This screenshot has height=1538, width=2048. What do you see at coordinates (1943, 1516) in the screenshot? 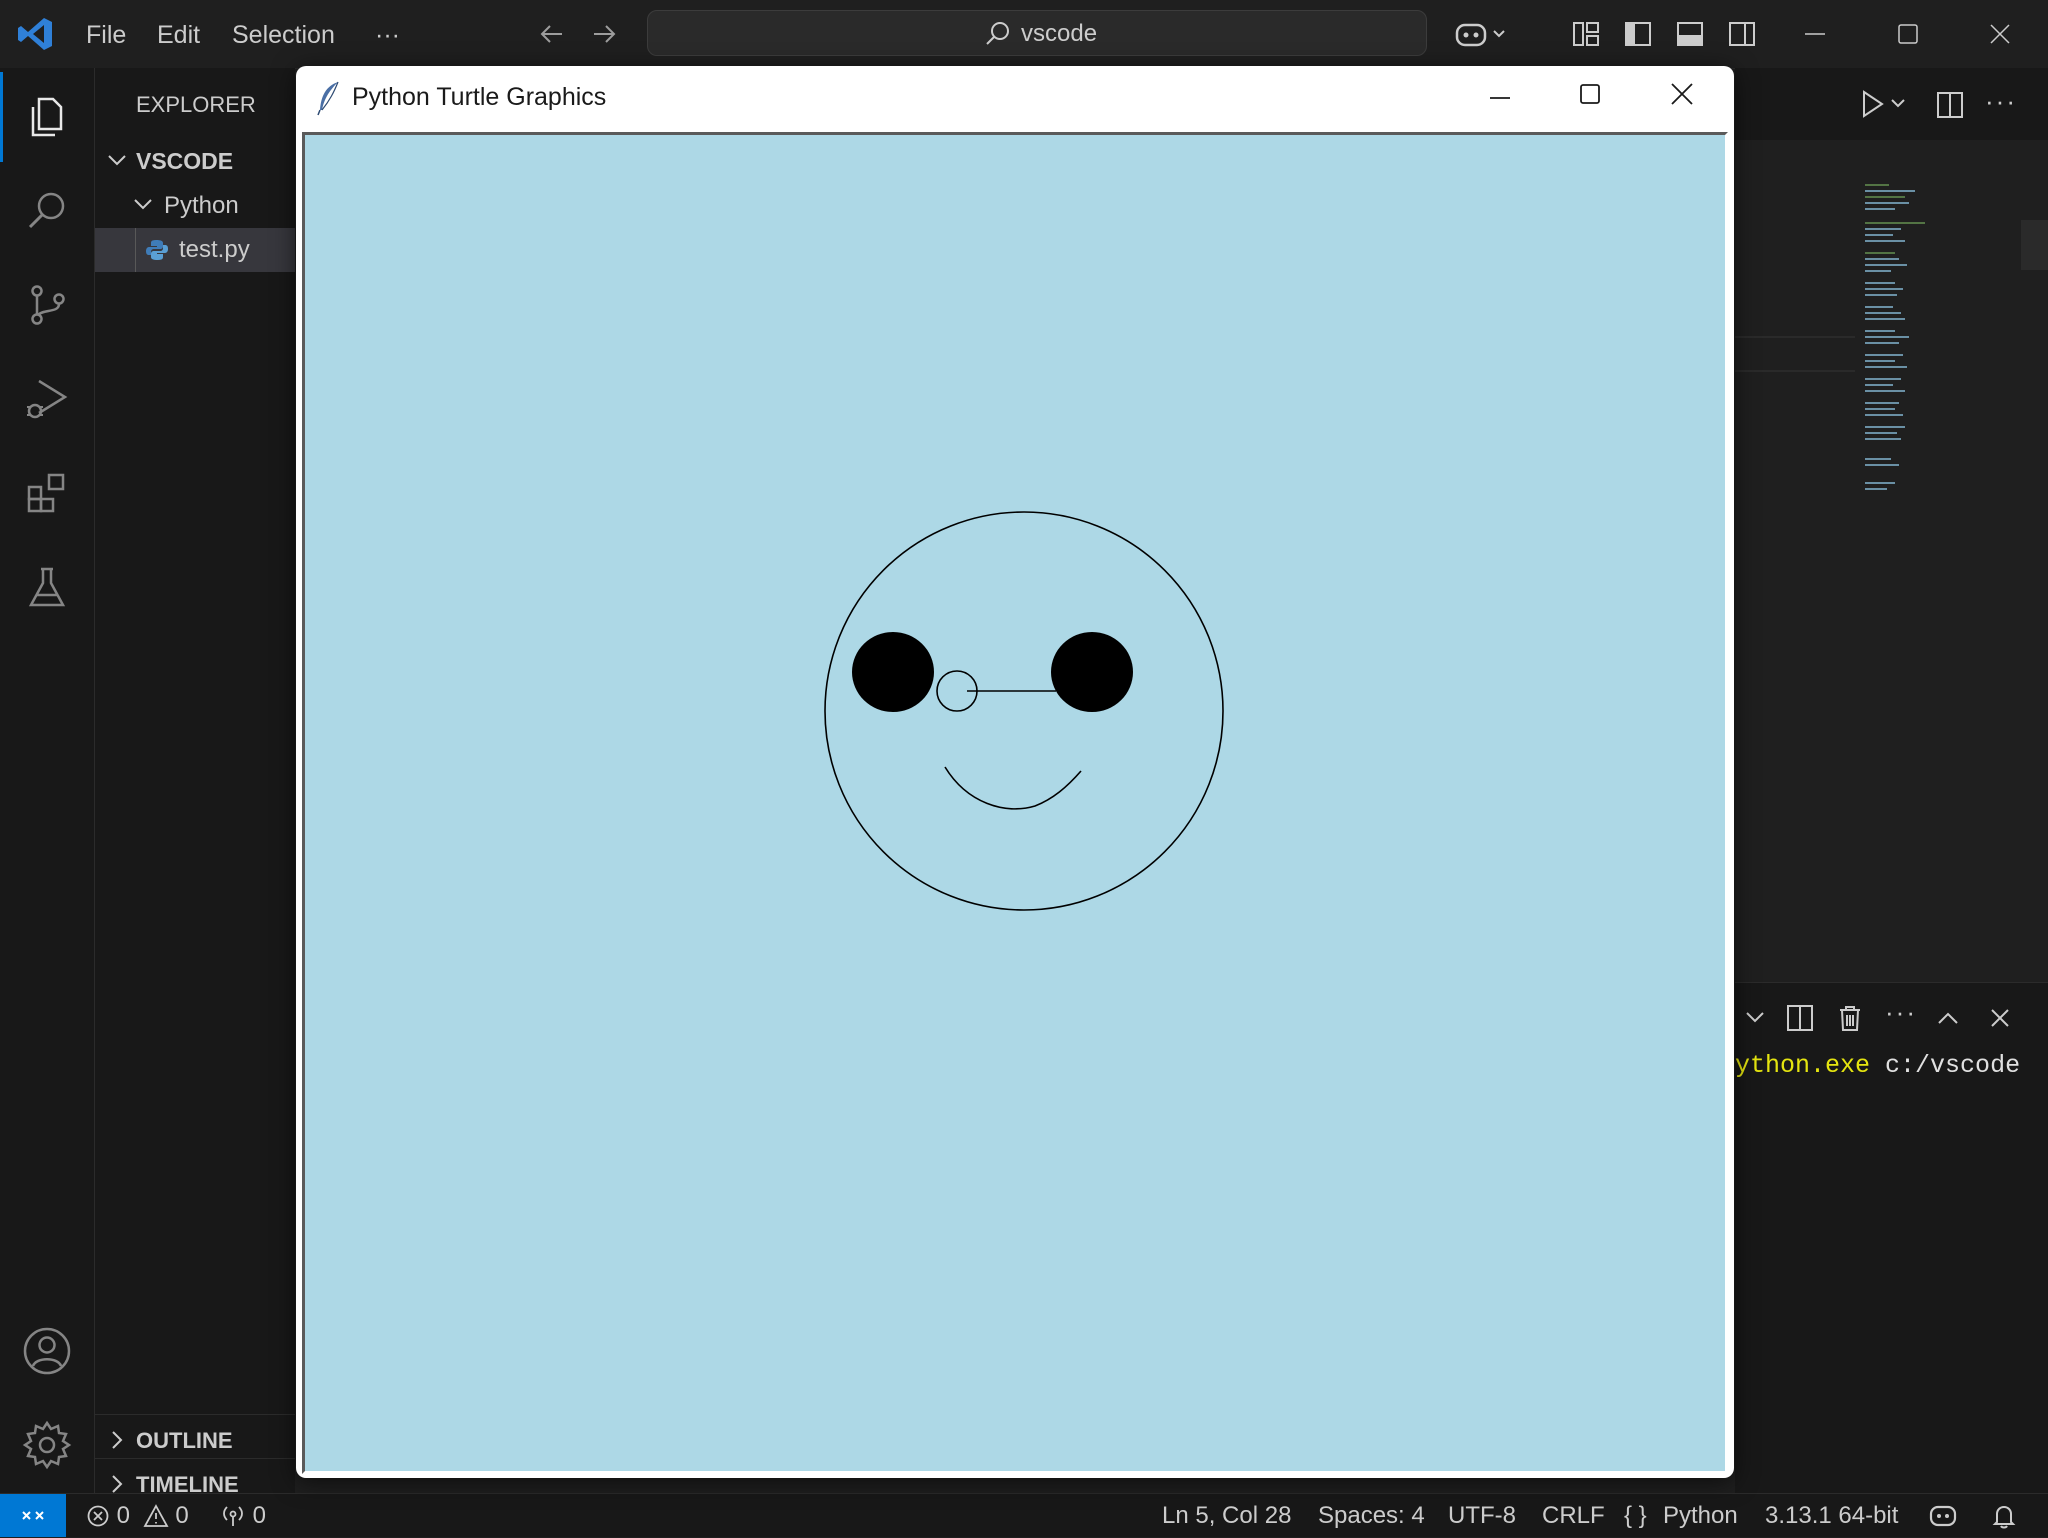
I see `copilot-status-icon` at bounding box center [1943, 1516].